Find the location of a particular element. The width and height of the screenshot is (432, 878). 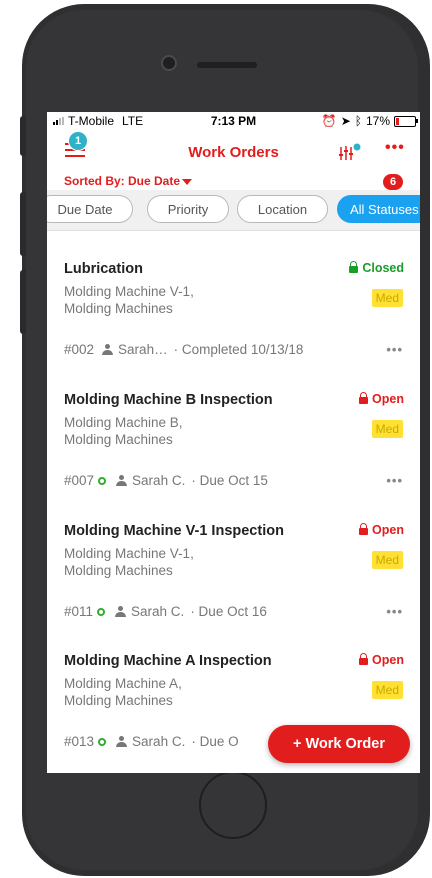

due-info: · Due O is located at coordinates (215, 741).